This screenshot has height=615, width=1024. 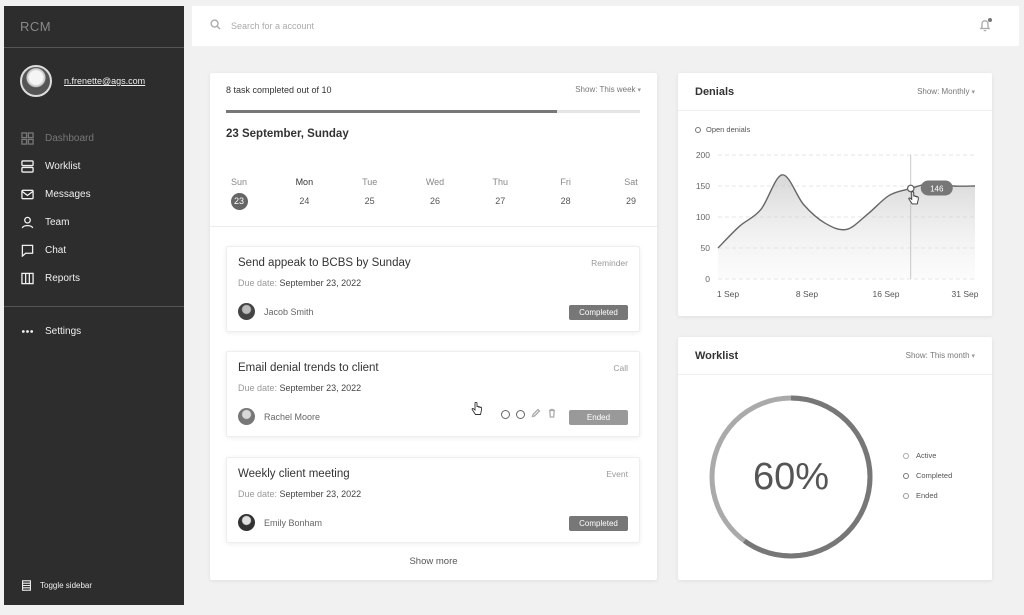 What do you see at coordinates (985, 27) in the screenshot?
I see `notification-bell-icon` at bounding box center [985, 27].